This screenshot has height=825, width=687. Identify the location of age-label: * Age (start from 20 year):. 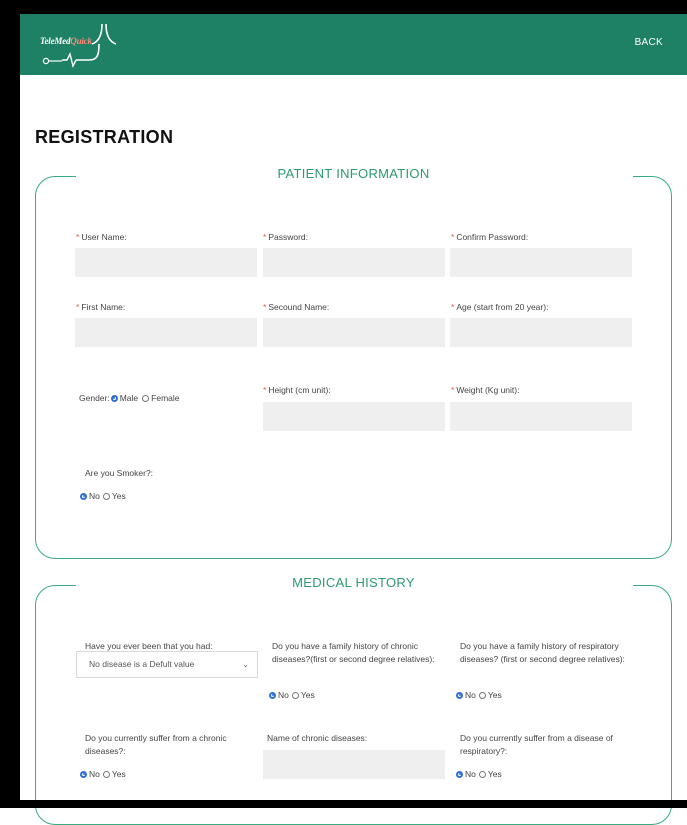
(500, 307).